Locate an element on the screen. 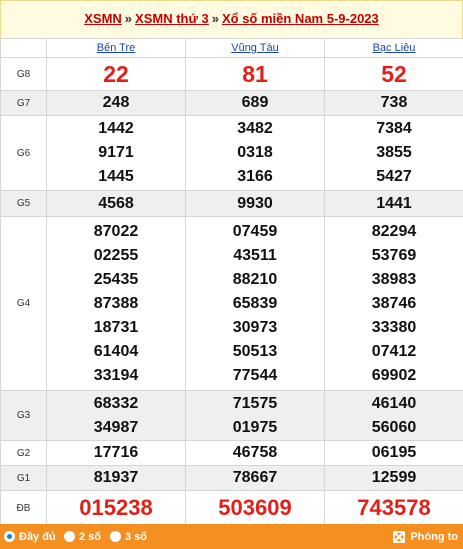 Image resolution: width=463 pixels, height=549 pixels. province-header-row: Bến Tre Vũng Tàu Bạc Liêu is located at coordinates (231, 48).